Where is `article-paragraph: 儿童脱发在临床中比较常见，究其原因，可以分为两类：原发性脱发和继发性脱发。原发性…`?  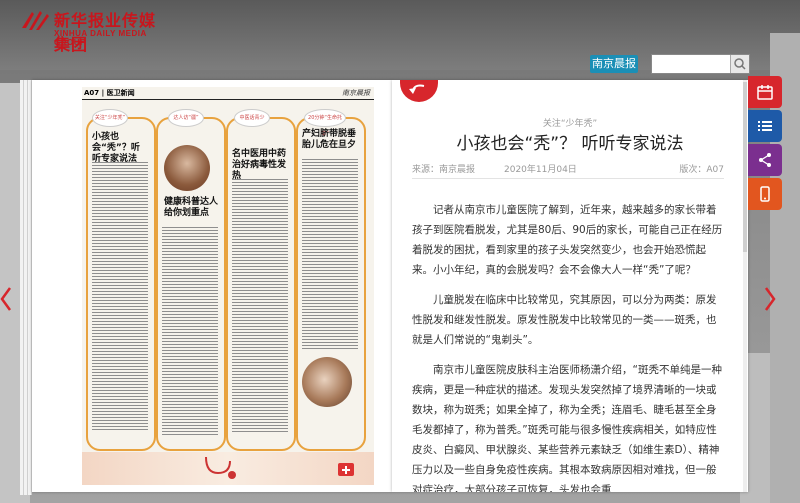 article-paragraph: 儿童脱发在临床中比较常见，究其原因，可以分为两类：原发性脱发和继发性脱发。原发性… is located at coordinates (564, 320).